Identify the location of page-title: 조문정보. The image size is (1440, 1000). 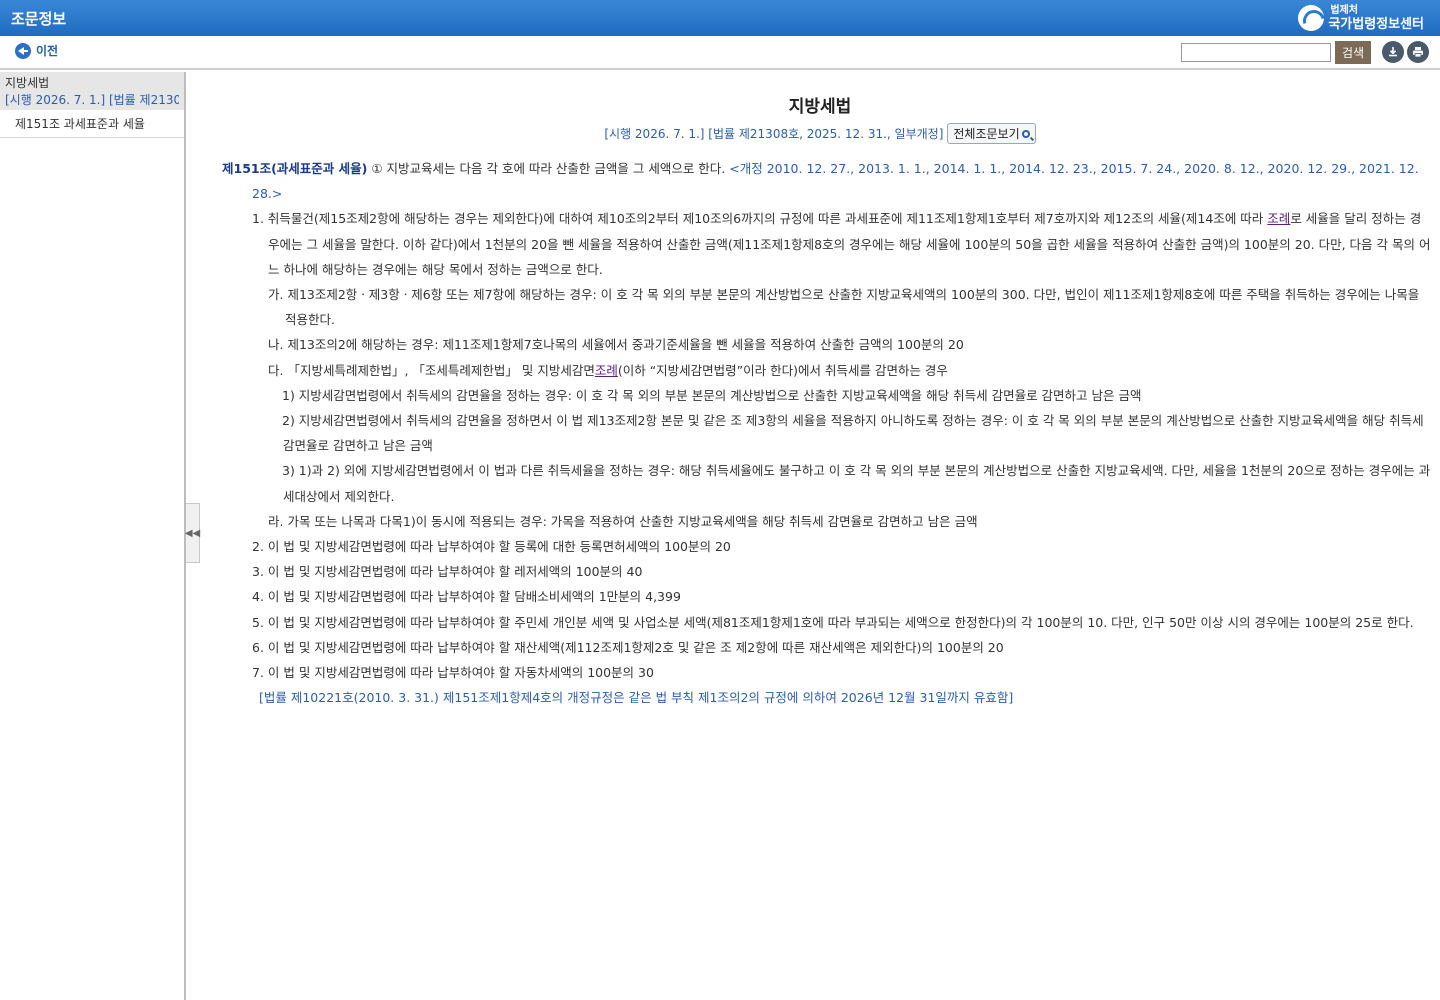
(39, 19).